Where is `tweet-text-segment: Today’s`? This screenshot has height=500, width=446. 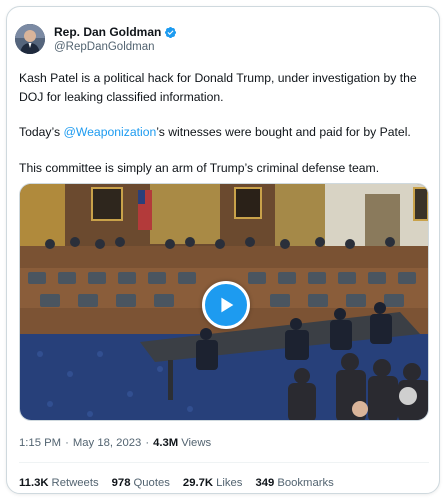
tweet-text-segment: Today’s is located at coordinates (41, 132).